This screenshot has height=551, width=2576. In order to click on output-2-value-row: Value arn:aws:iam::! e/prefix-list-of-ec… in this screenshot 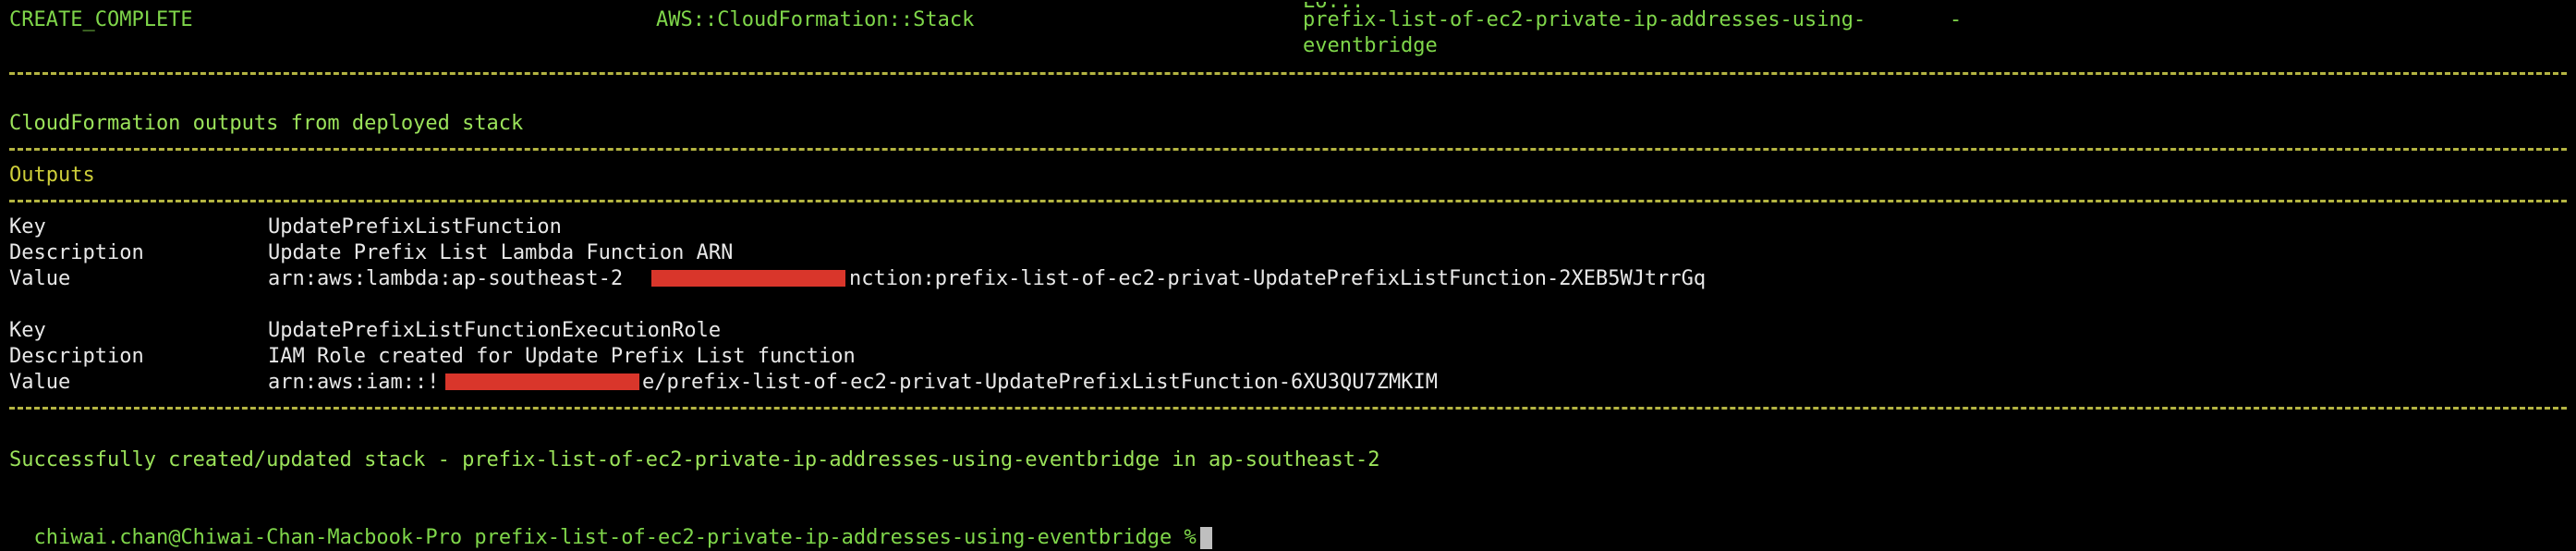, I will do `click(1289, 383)`.